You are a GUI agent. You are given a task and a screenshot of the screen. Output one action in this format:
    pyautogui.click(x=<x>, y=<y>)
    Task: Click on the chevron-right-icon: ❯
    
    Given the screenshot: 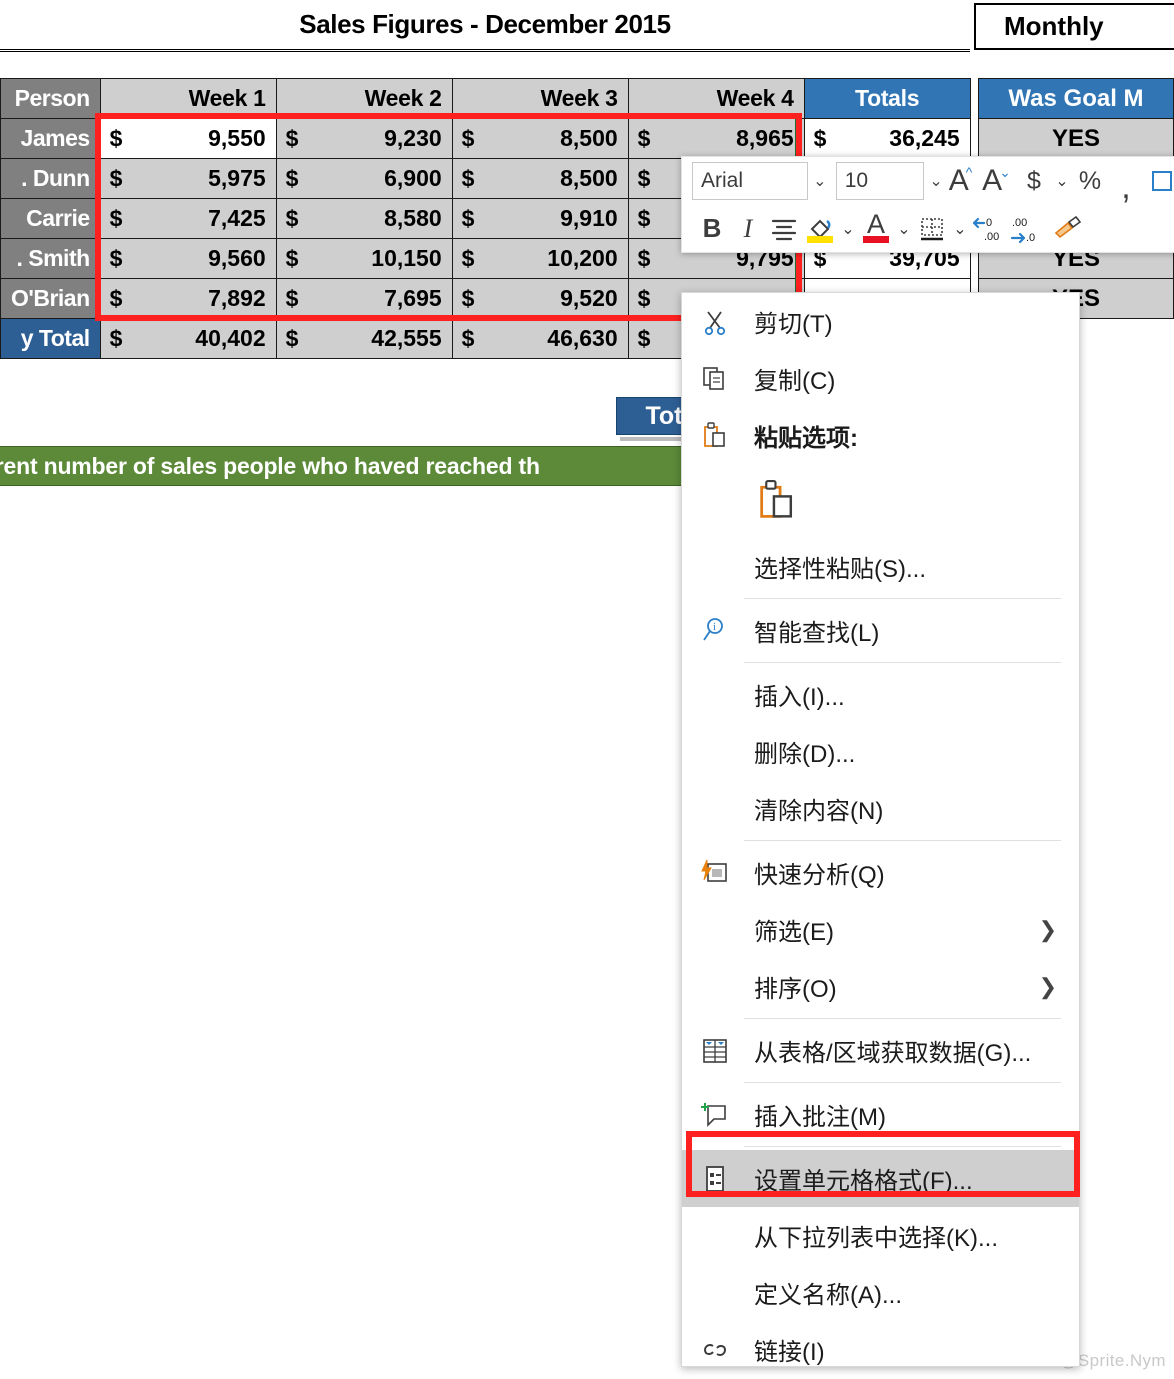 What is the action you would take?
    pyautogui.click(x=1047, y=986)
    